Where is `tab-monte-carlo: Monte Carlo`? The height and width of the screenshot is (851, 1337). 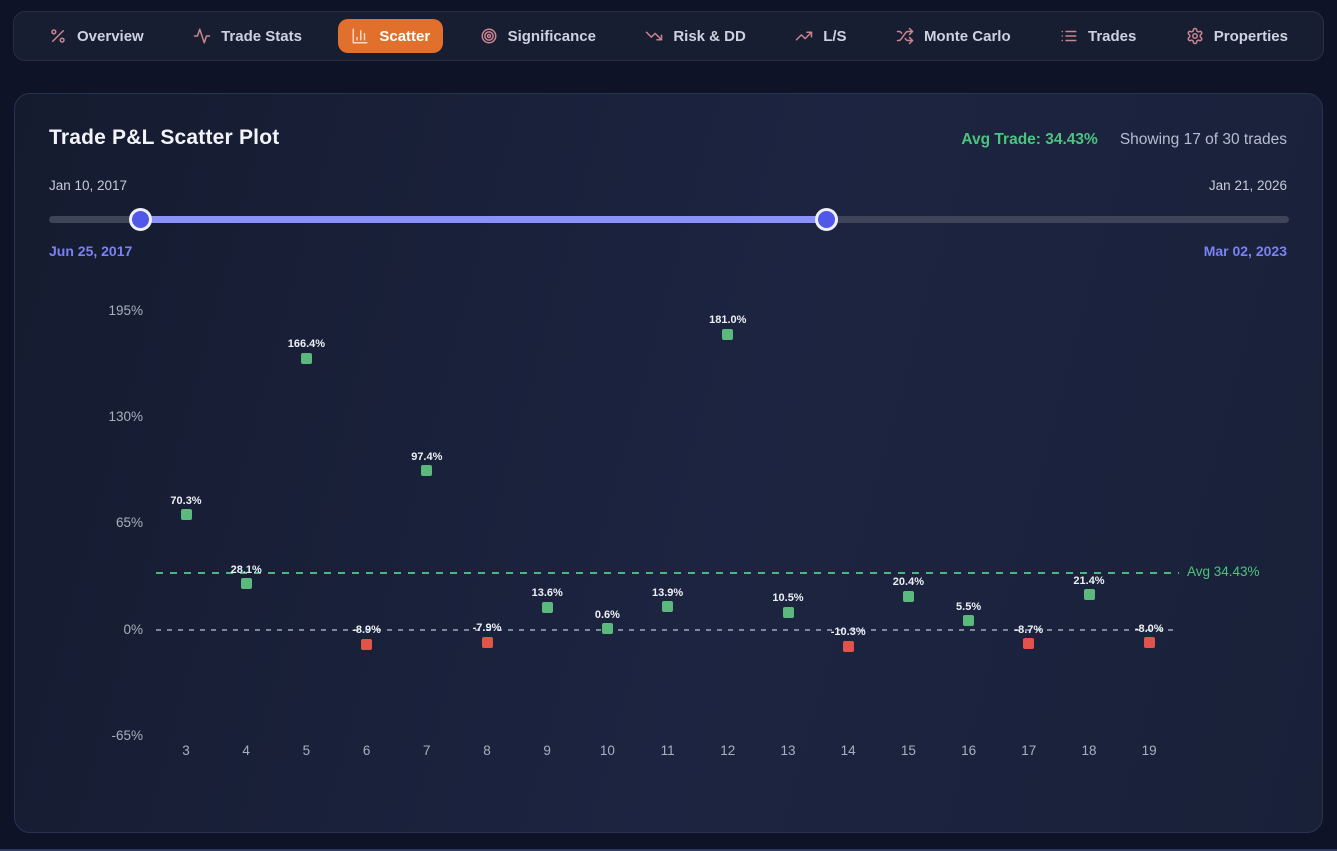 tab-monte-carlo: Monte Carlo is located at coordinates (953, 36).